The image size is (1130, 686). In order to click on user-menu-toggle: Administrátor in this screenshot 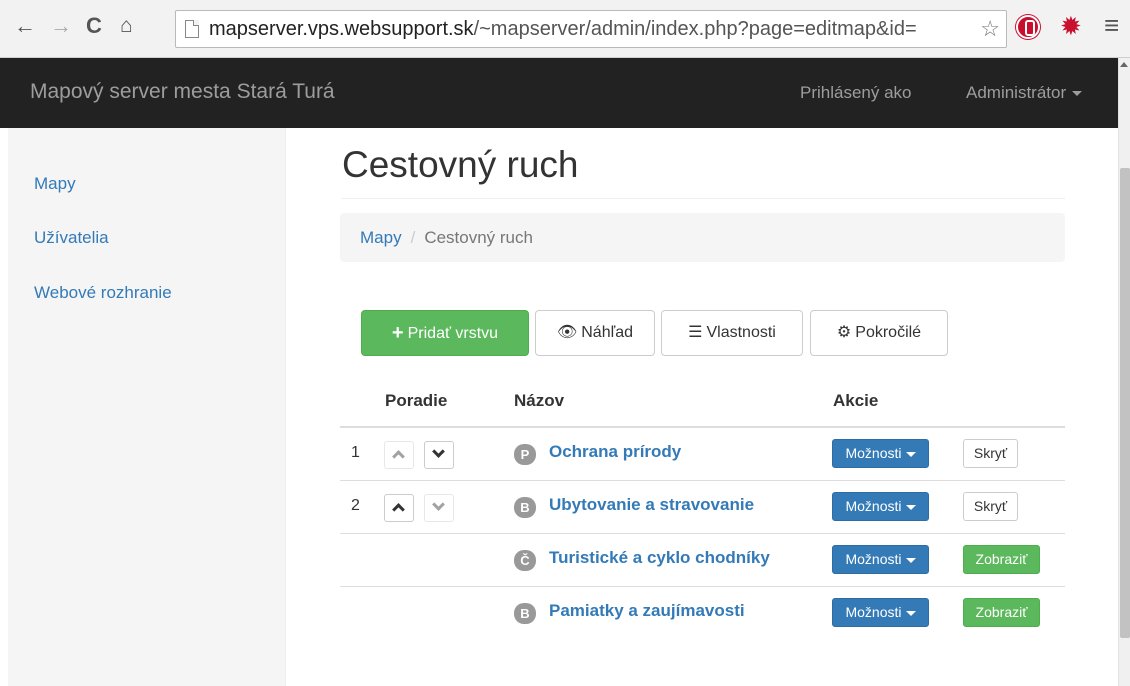, I will do `click(1024, 93)`.